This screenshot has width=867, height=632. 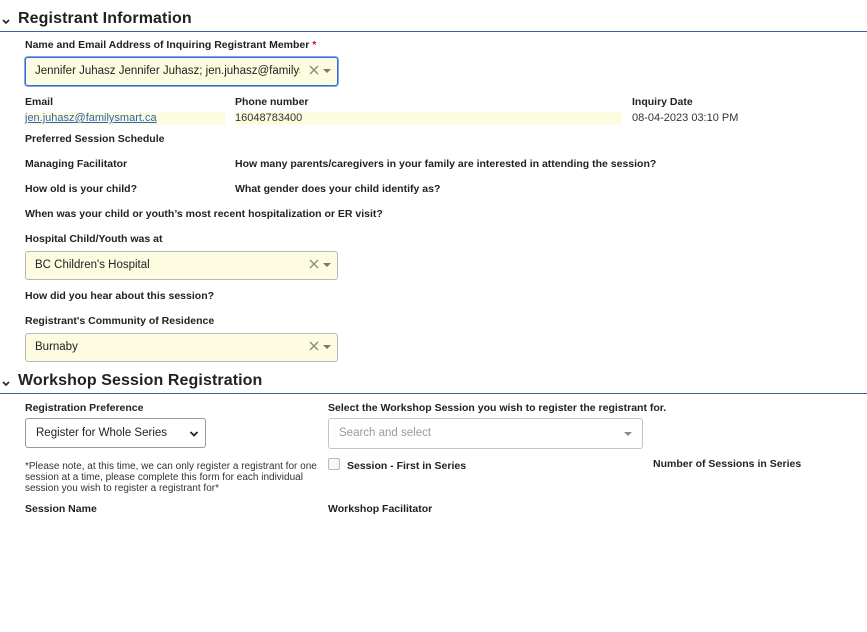 I want to click on session-search-placeholder: Search and select, so click(x=385, y=433).